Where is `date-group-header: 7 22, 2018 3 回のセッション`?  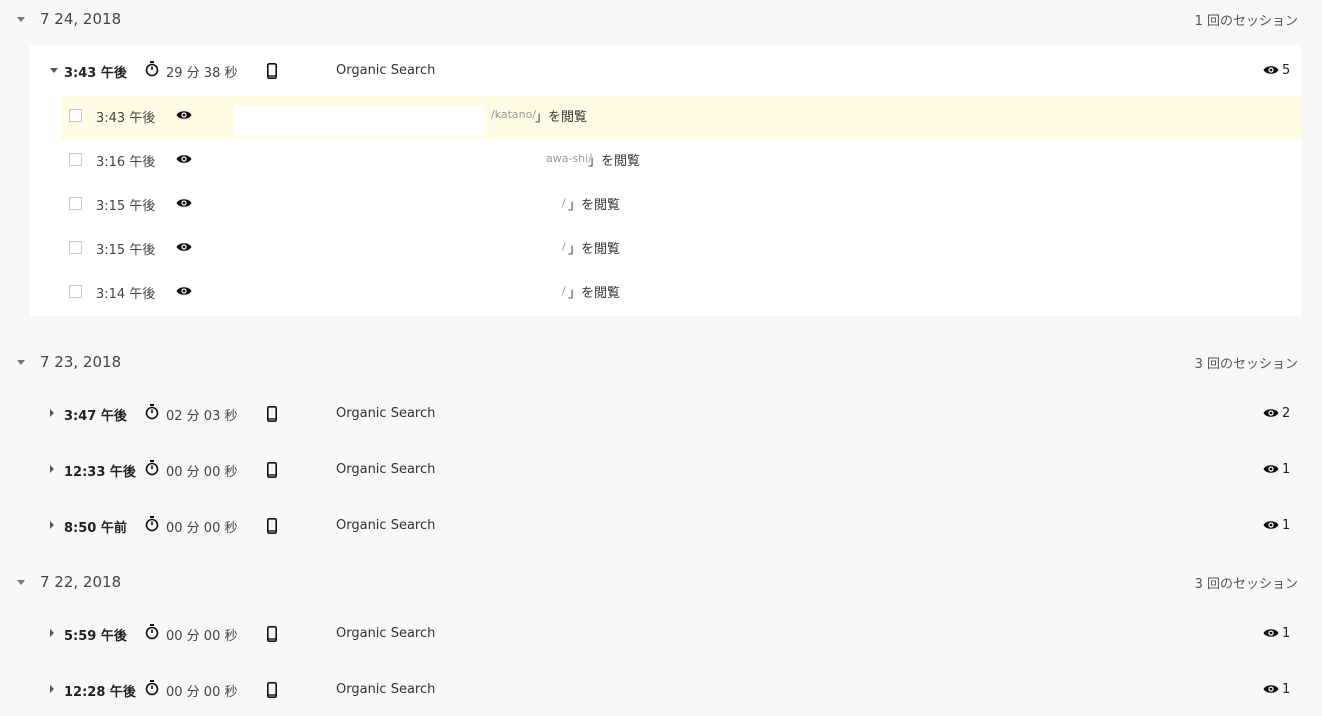 date-group-header: 7 22, 2018 3 回のセッション is located at coordinates (661, 583).